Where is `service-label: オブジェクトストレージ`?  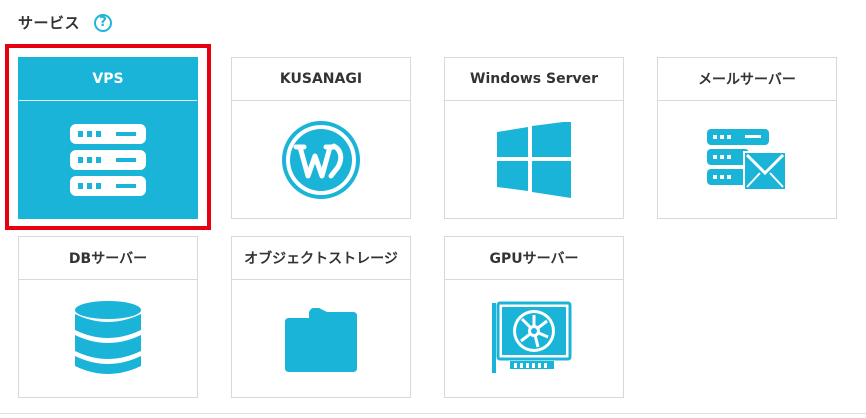 service-label: オブジェクトストレージ is located at coordinates (321, 258).